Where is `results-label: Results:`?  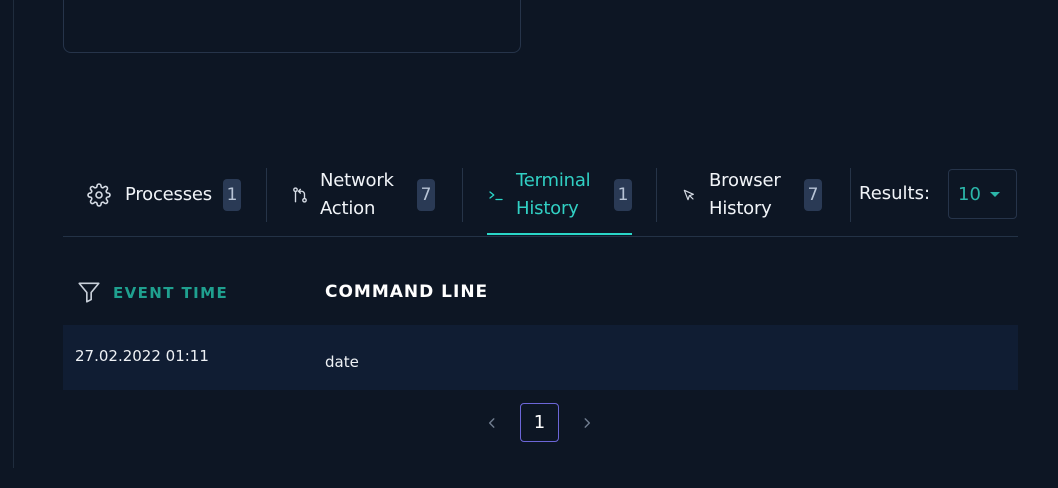 results-label: Results: is located at coordinates (895, 193).